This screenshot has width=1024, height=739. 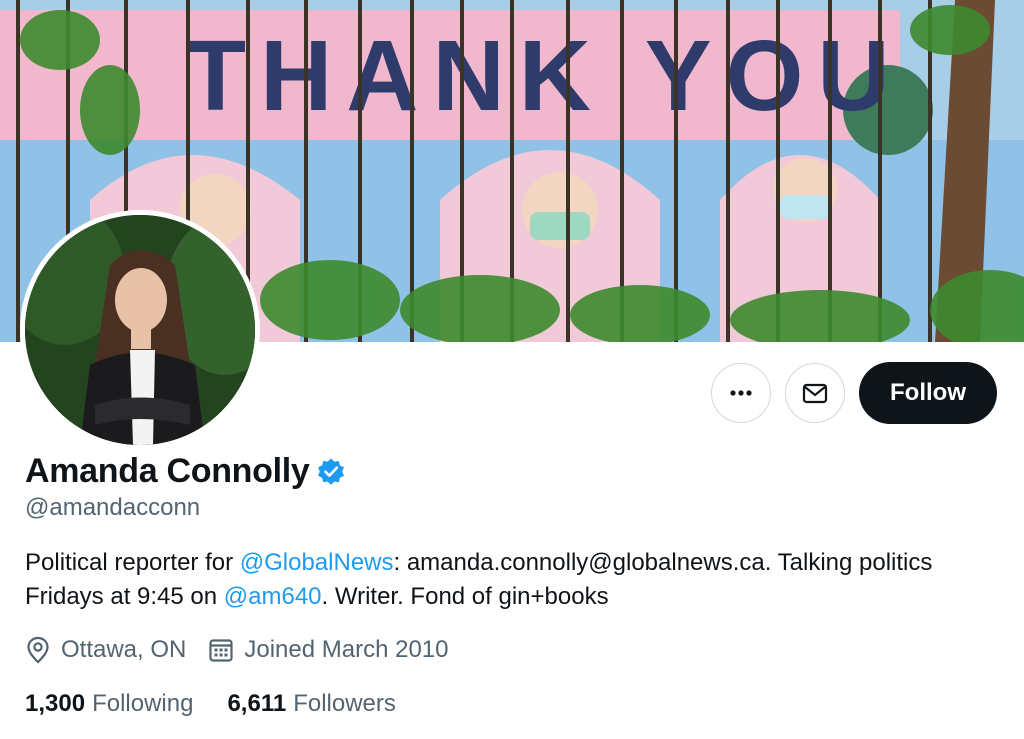 What do you see at coordinates (124, 649) in the screenshot?
I see `location-text: Ottawa, ON` at bounding box center [124, 649].